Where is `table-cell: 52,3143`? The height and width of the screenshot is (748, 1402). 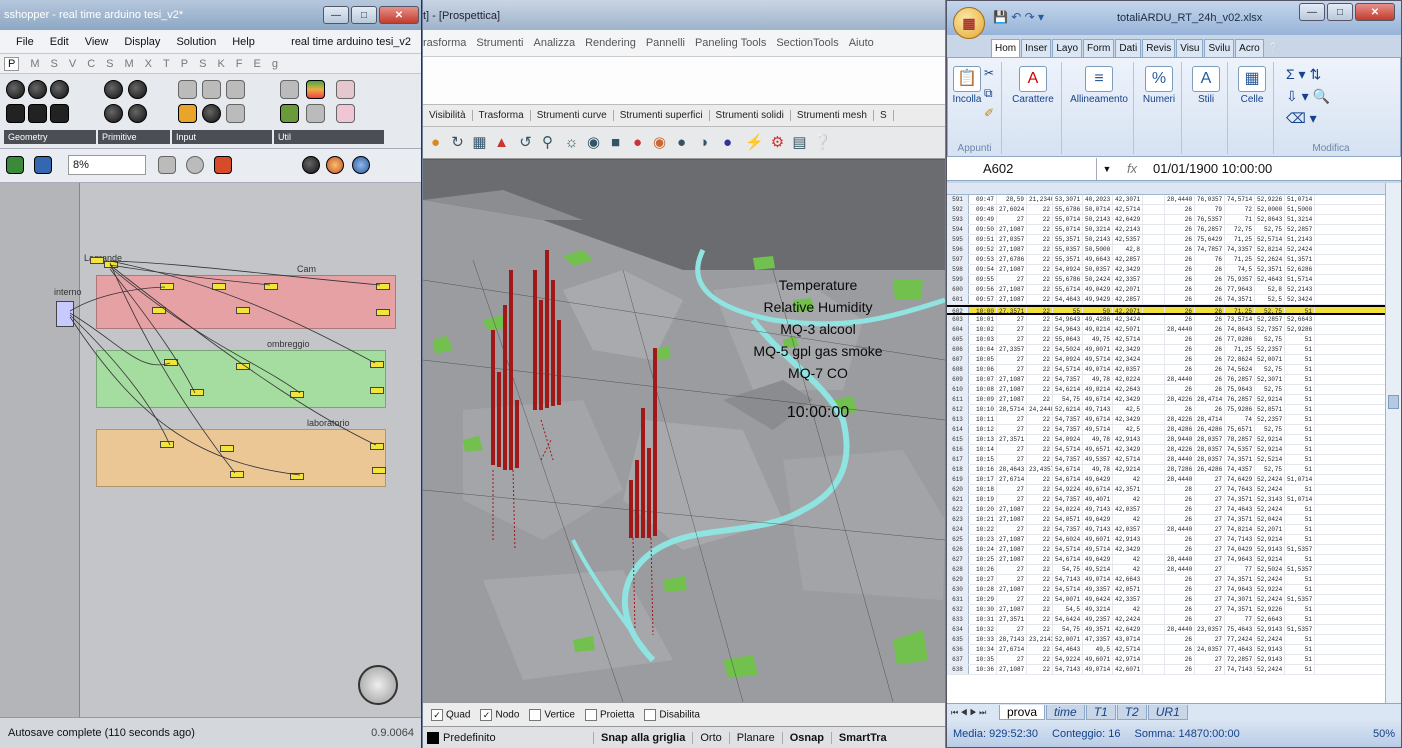
table-cell: 52,3143 is located at coordinates (1270, 499).